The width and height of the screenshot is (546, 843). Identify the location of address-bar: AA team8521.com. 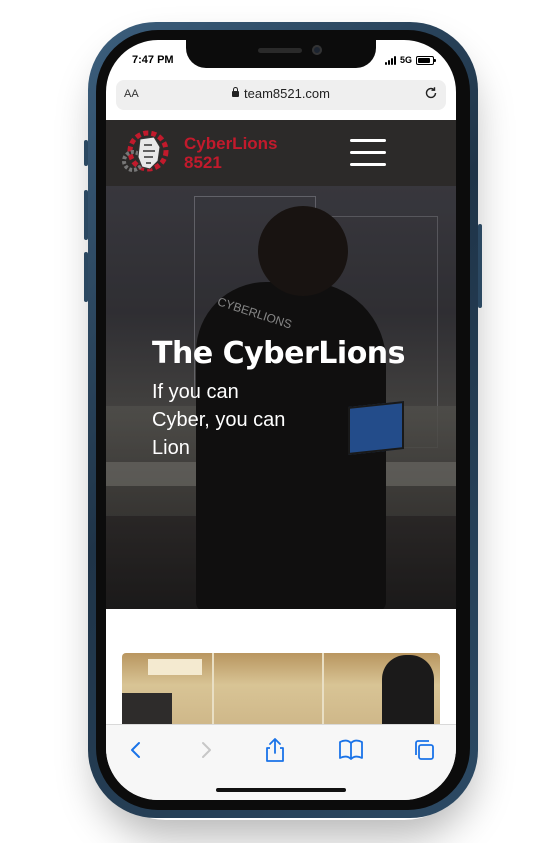
(281, 95).